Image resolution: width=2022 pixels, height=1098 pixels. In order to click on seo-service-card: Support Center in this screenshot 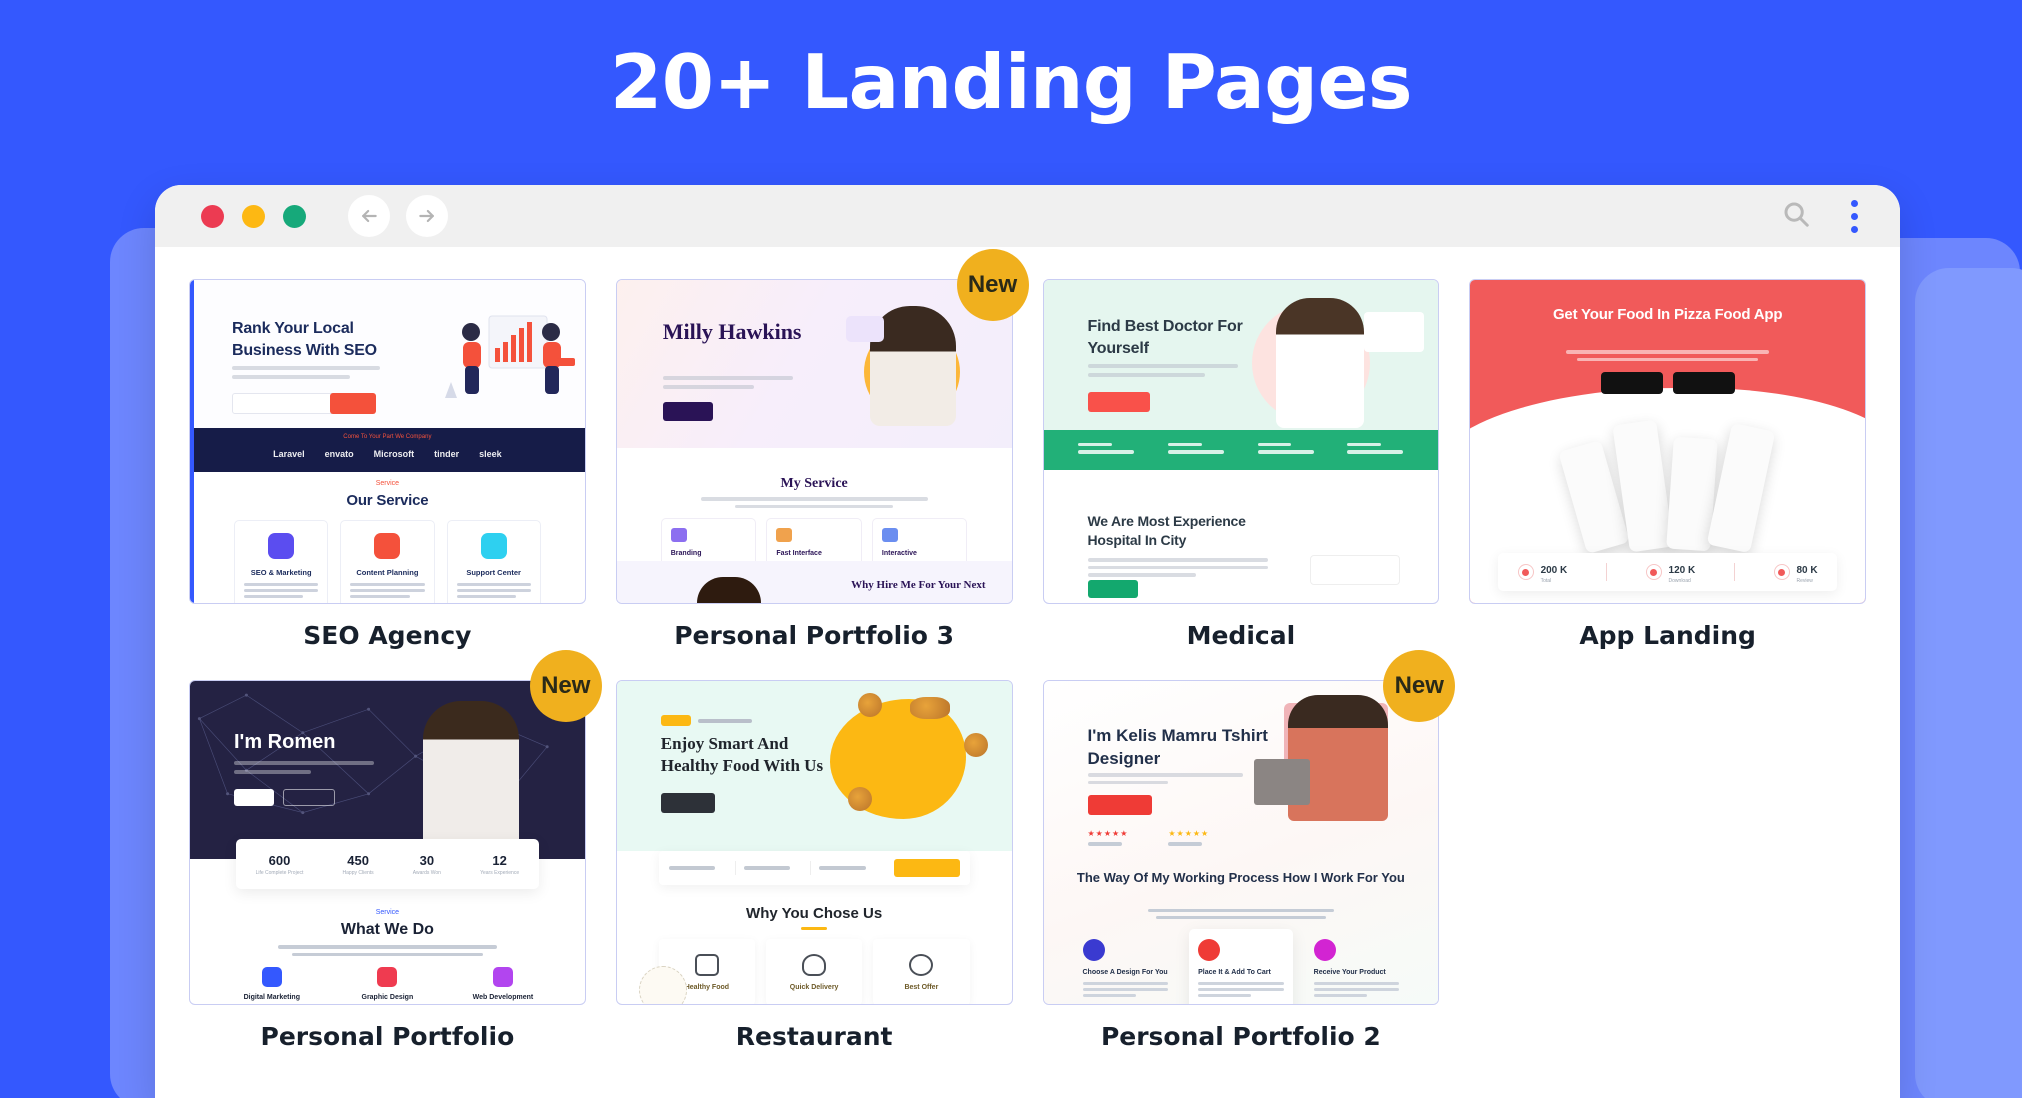, I will do `click(493, 561)`.